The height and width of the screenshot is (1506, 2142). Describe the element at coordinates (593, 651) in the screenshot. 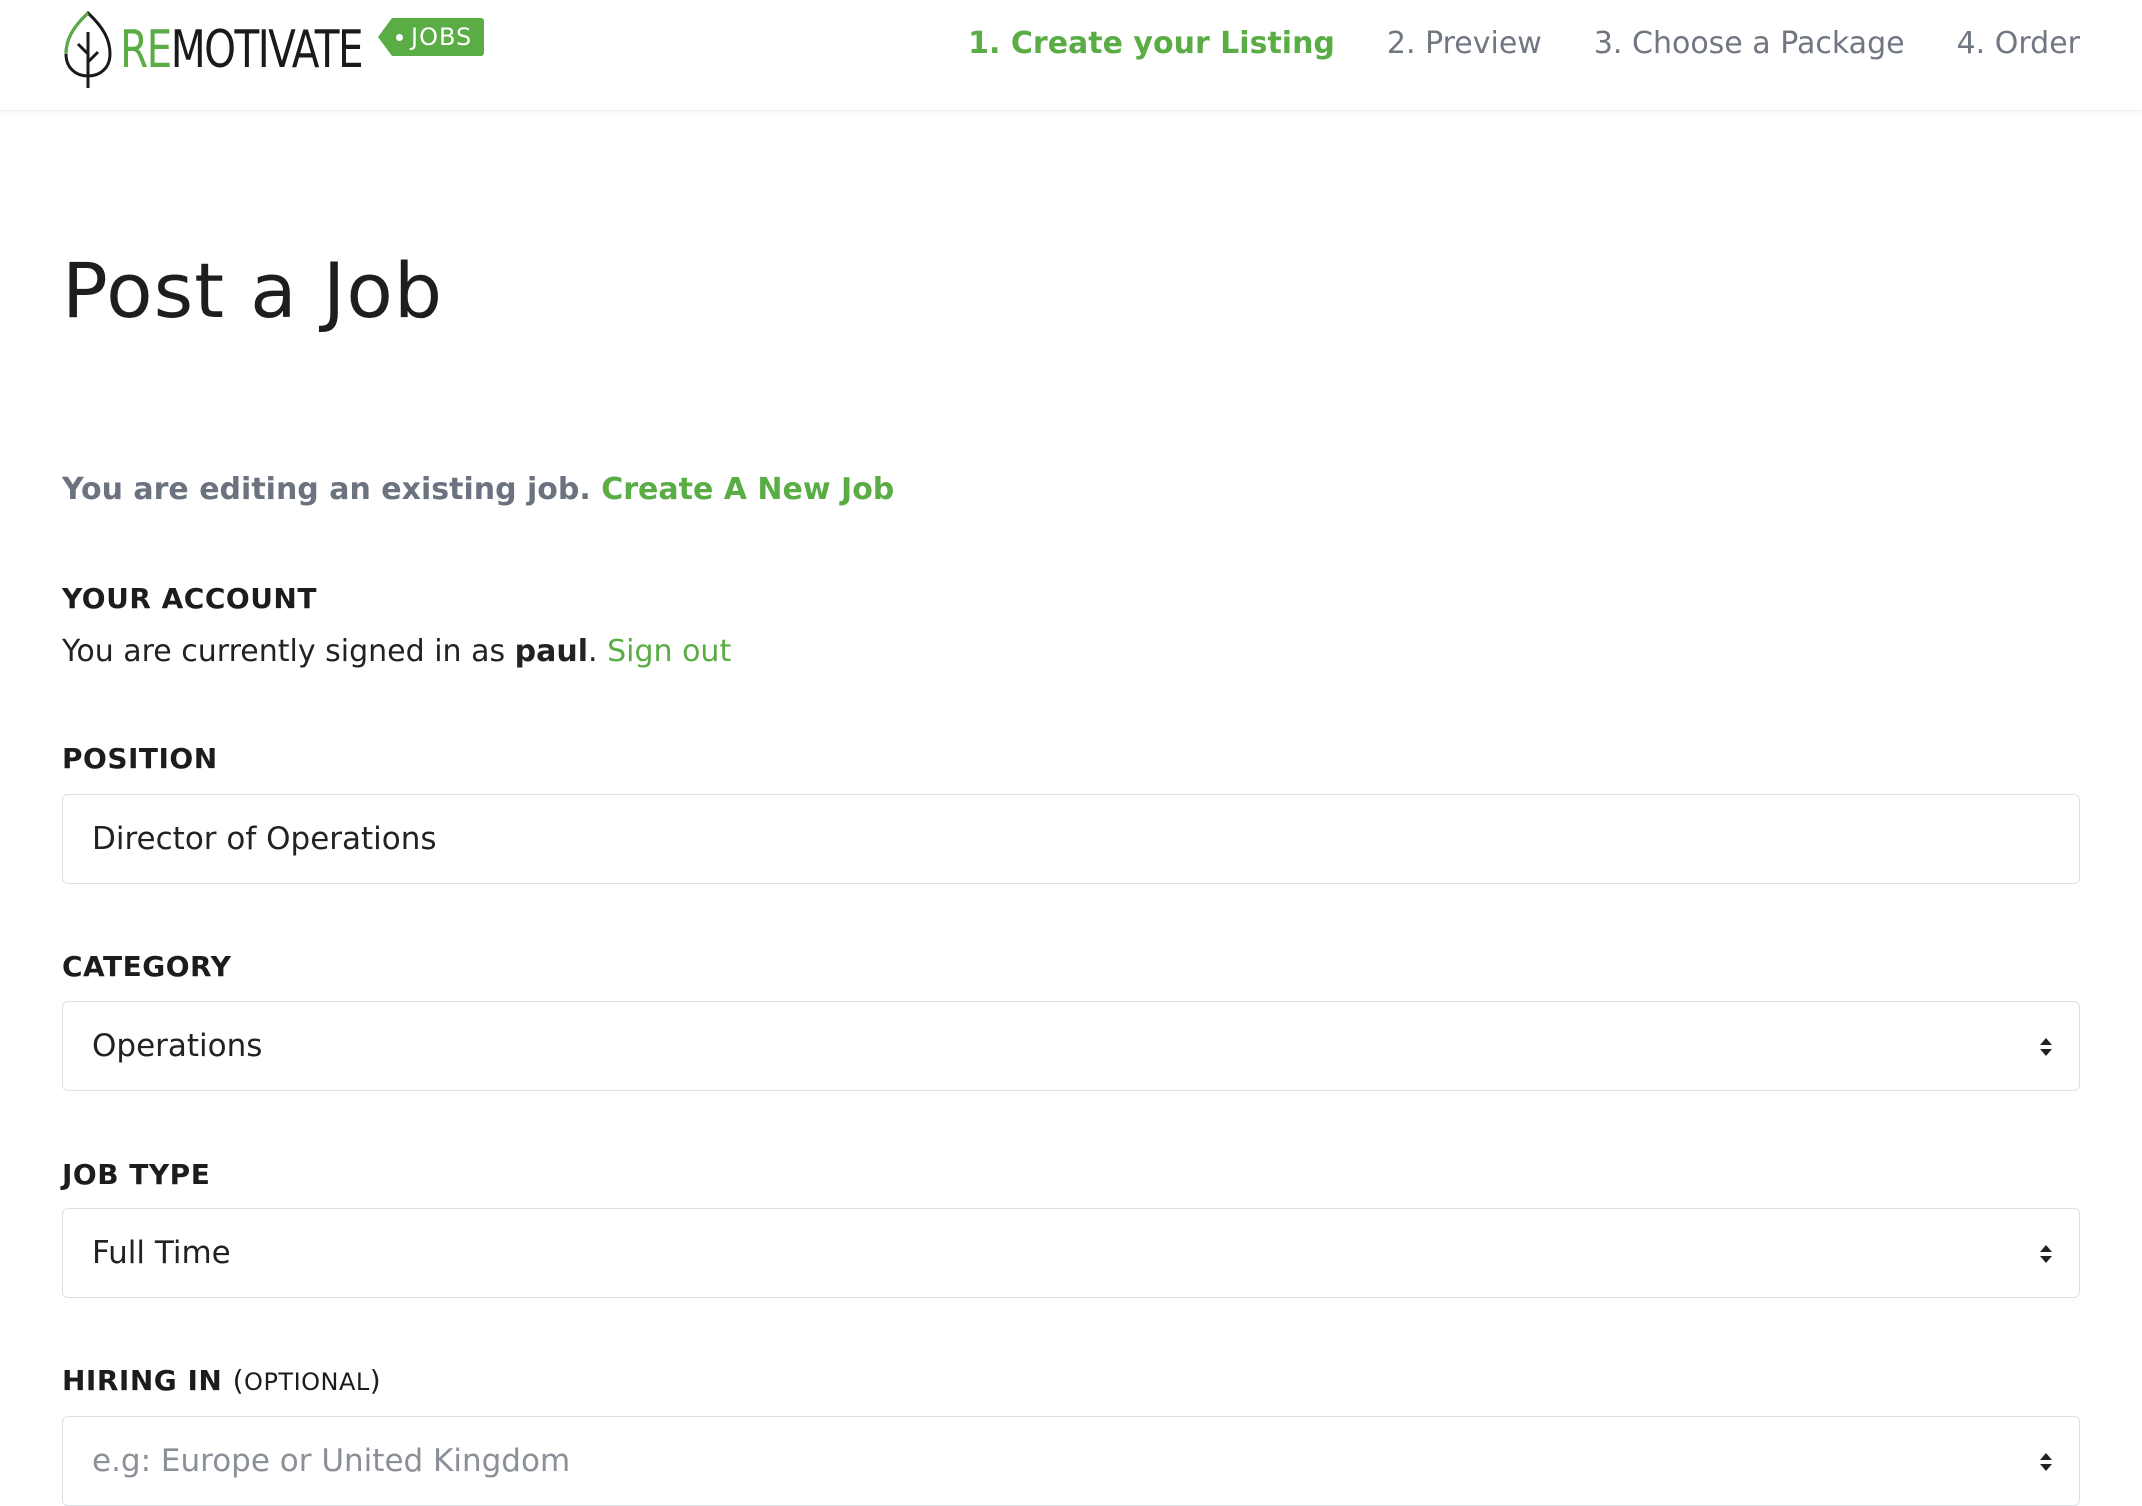

I see `period: .` at that location.